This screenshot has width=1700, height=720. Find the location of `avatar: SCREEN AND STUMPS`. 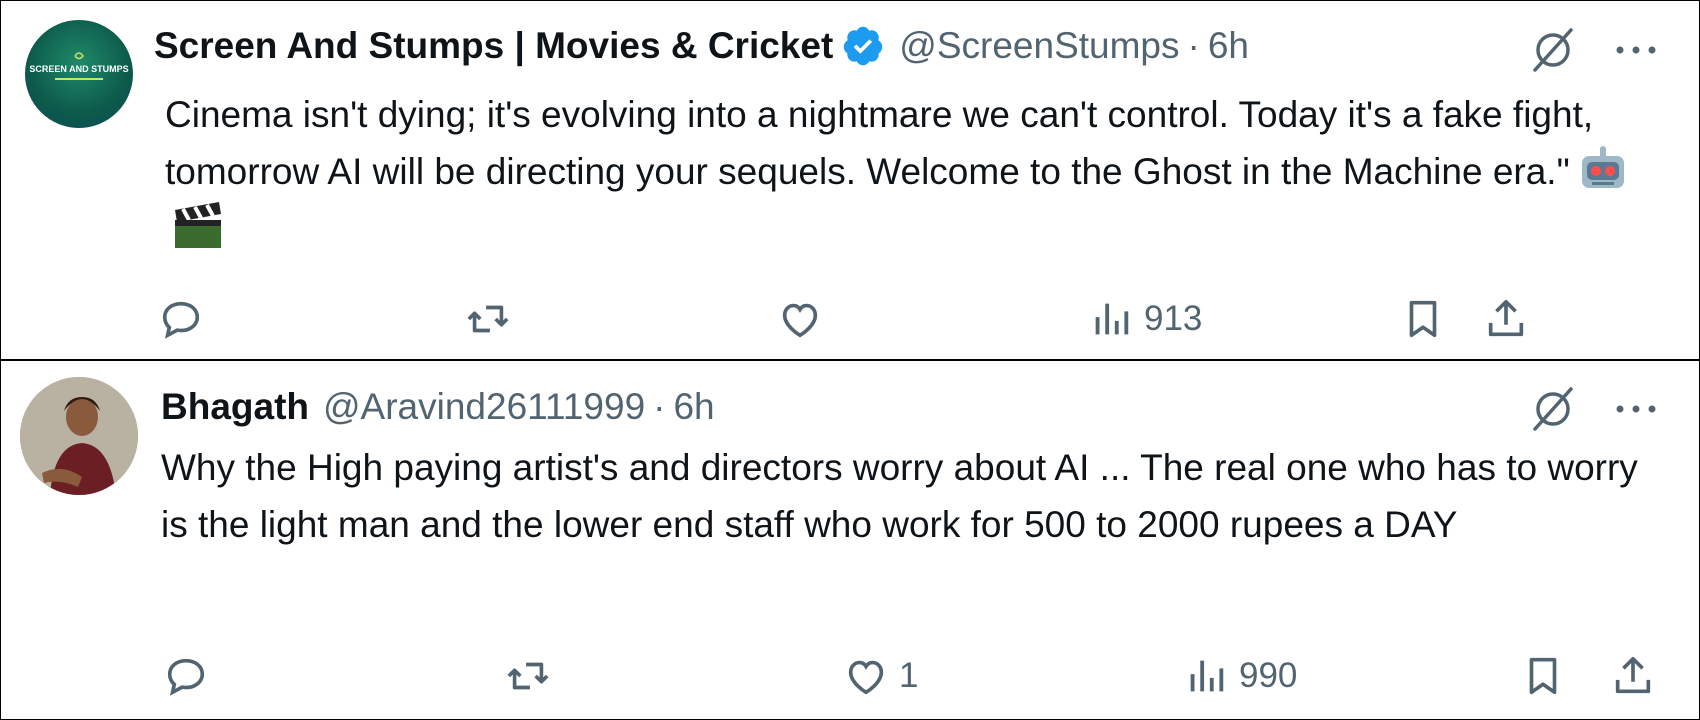

avatar: SCREEN AND STUMPS is located at coordinates (79, 74).